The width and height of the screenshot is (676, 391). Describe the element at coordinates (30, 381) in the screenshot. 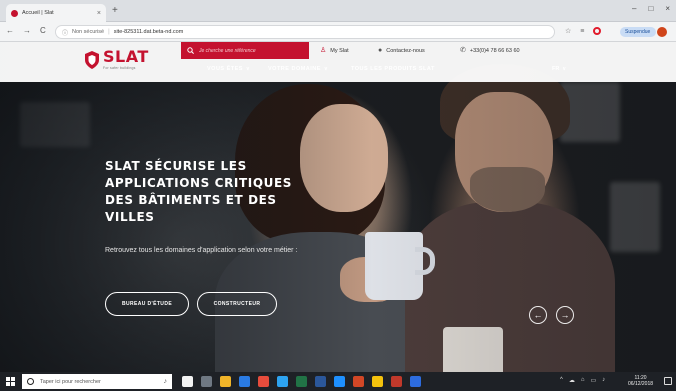

I see `cortana-search-icon` at that location.